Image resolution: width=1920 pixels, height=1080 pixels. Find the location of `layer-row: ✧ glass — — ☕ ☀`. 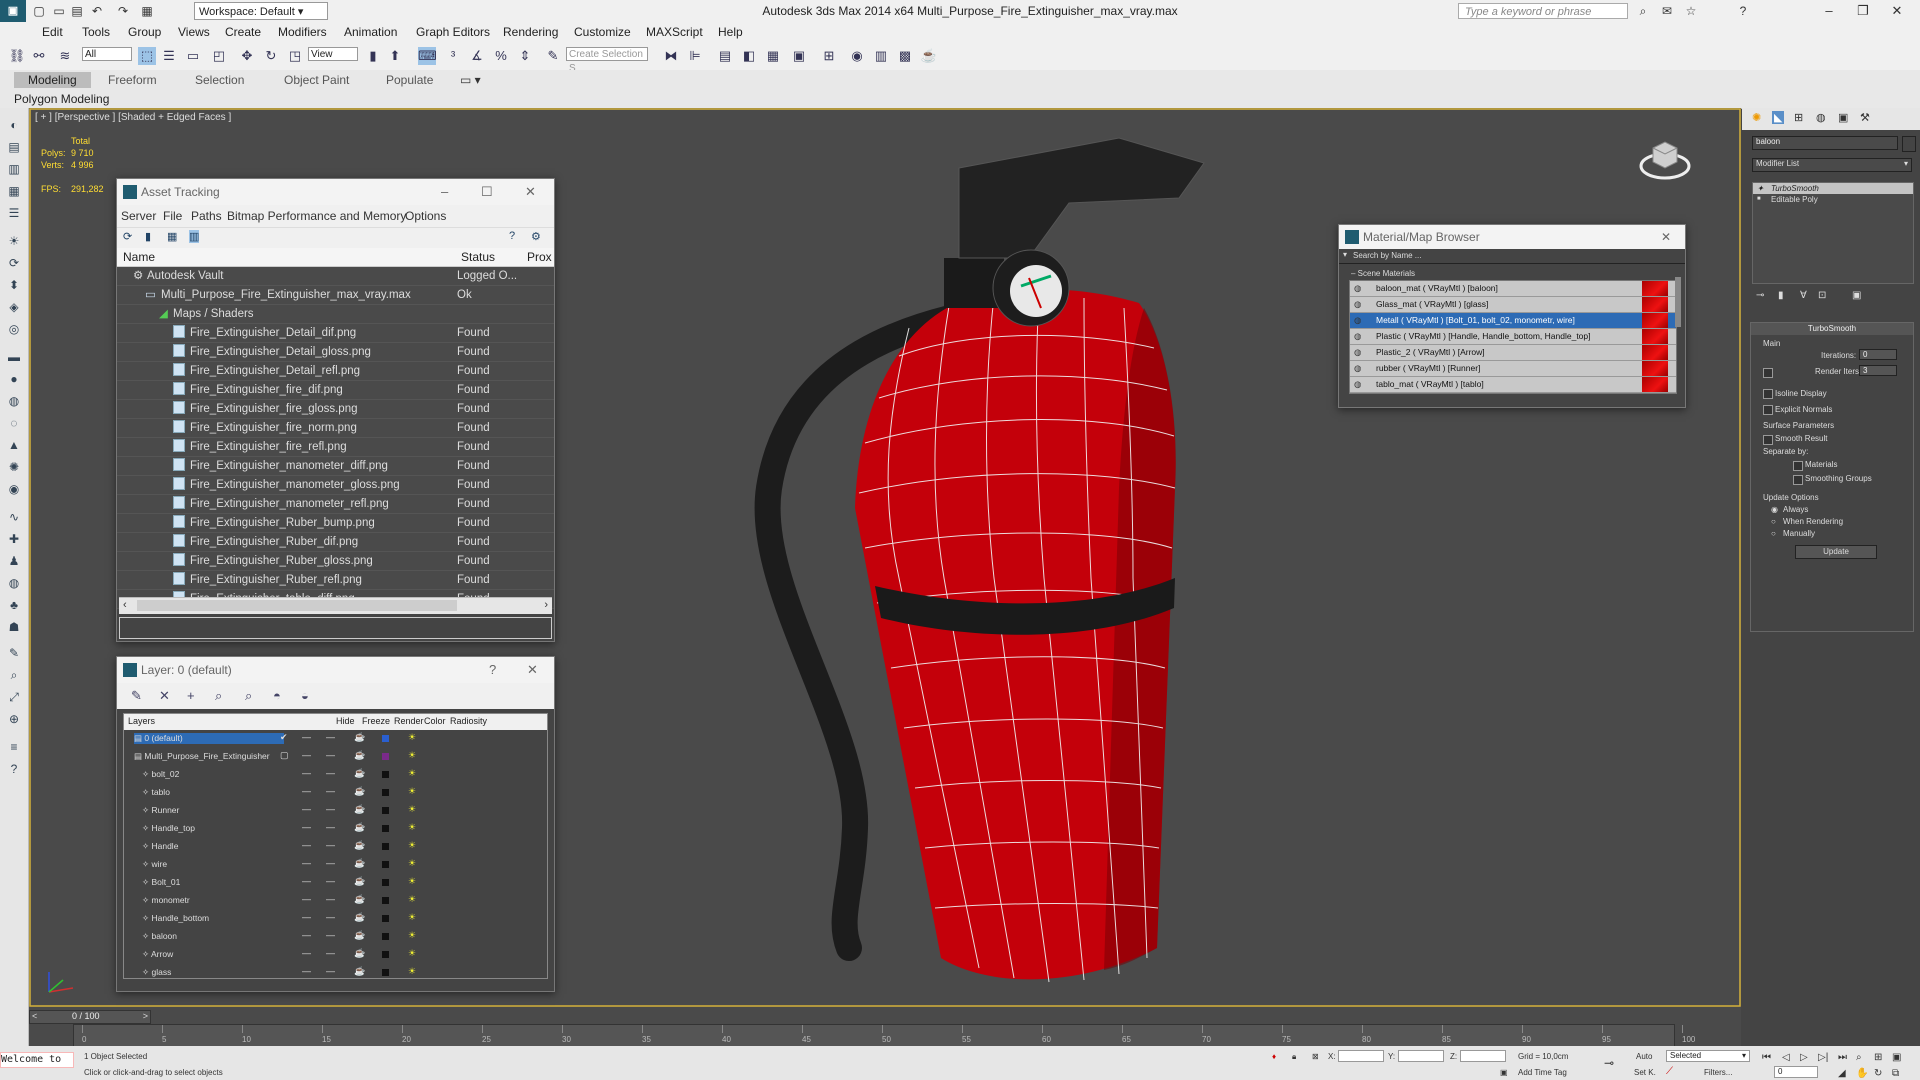

layer-row: ✧ glass — — ☕ ☀ is located at coordinates (335, 973).